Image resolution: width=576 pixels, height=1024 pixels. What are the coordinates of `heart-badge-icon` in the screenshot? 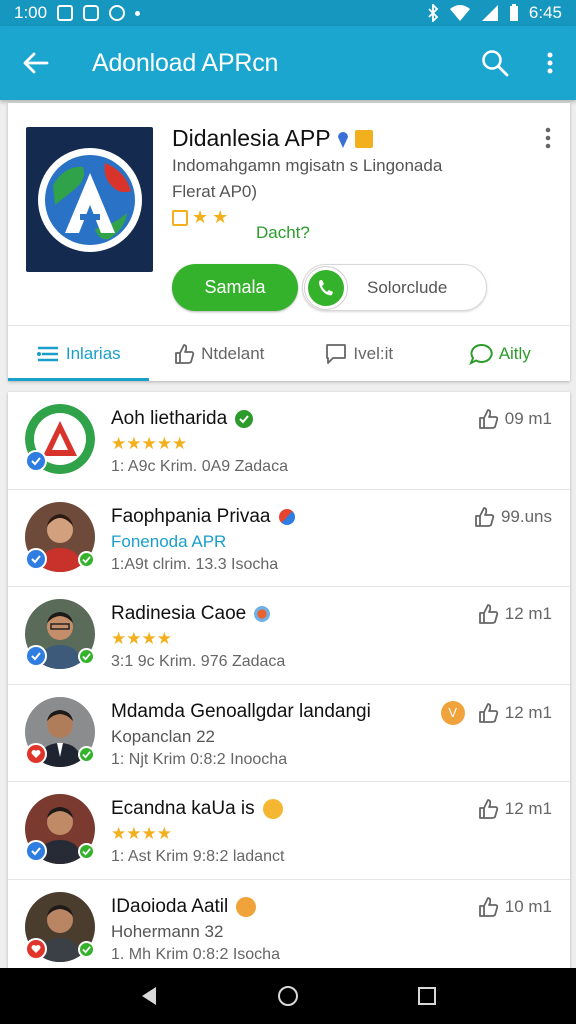 It's located at (36, 948).